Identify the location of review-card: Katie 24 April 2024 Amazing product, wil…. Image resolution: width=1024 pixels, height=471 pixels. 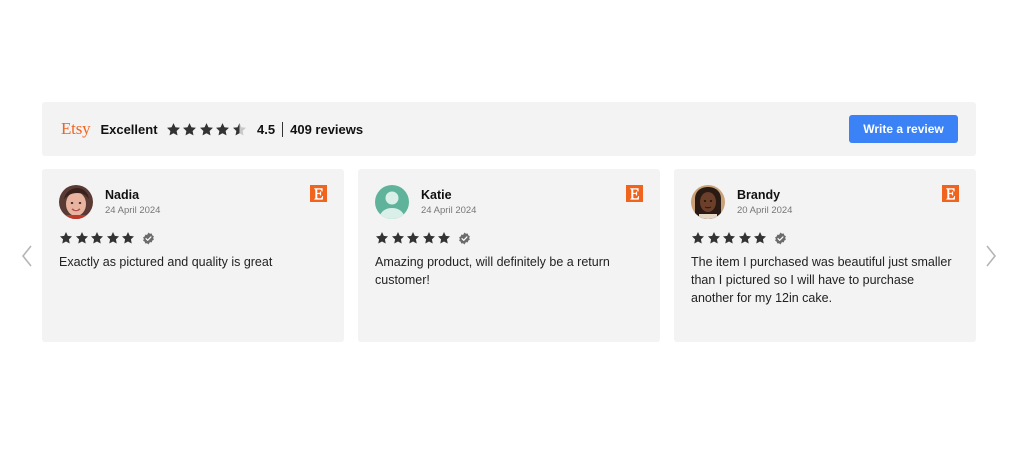
(509, 255).